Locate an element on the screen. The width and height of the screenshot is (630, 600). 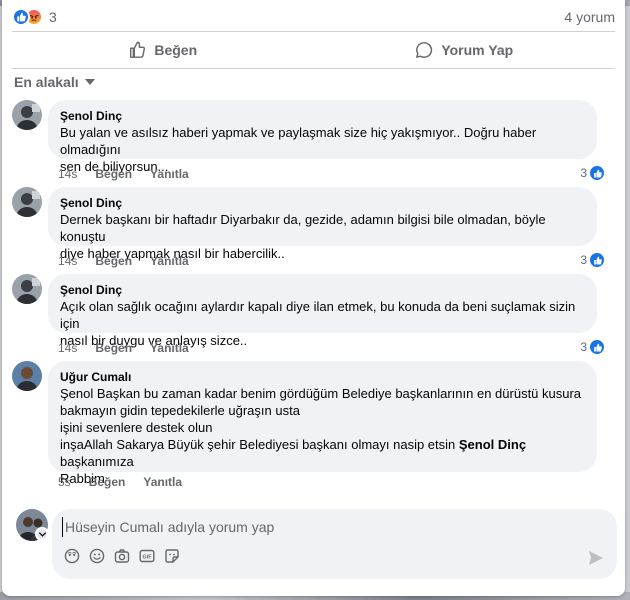
svg-text: GIF is located at coordinates (147, 558).